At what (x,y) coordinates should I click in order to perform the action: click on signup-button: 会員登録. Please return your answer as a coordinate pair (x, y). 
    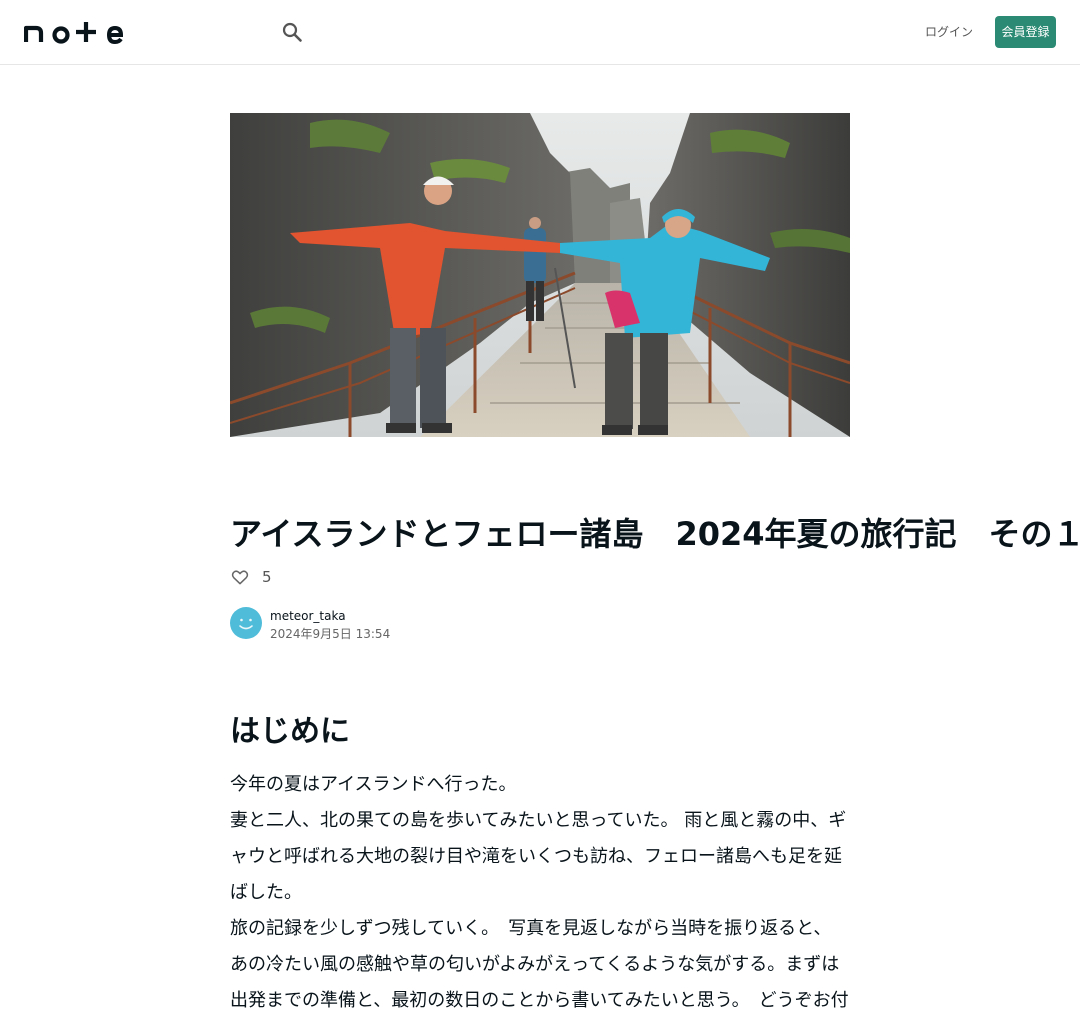
    Looking at the image, I should click on (1025, 32).